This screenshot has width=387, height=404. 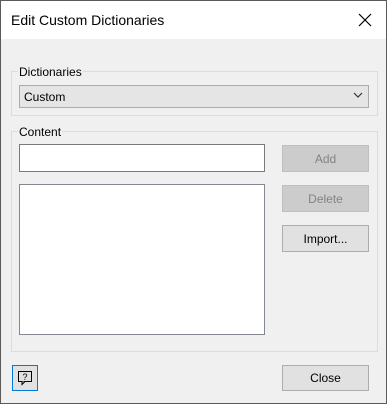 I want to click on close-icon, so click(x=365, y=20).